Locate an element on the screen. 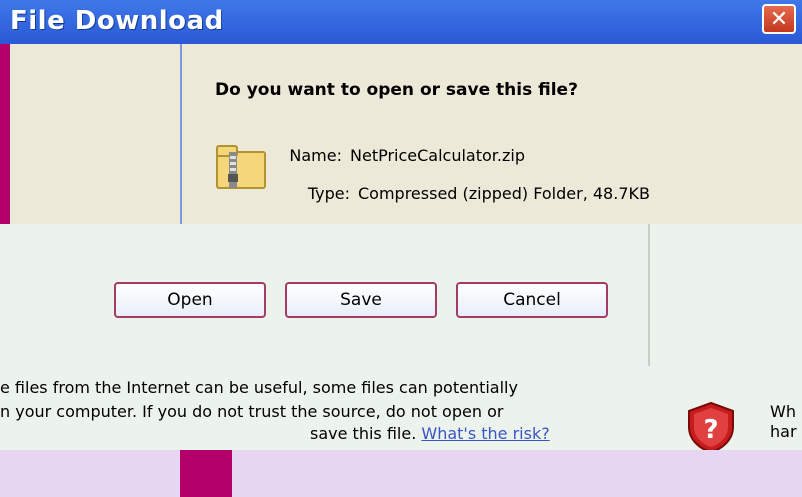 Image resolution: width=802 pixels, height=497 pixels. file-name-value: NetPriceCalculator.zip is located at coordinates (437, 155).